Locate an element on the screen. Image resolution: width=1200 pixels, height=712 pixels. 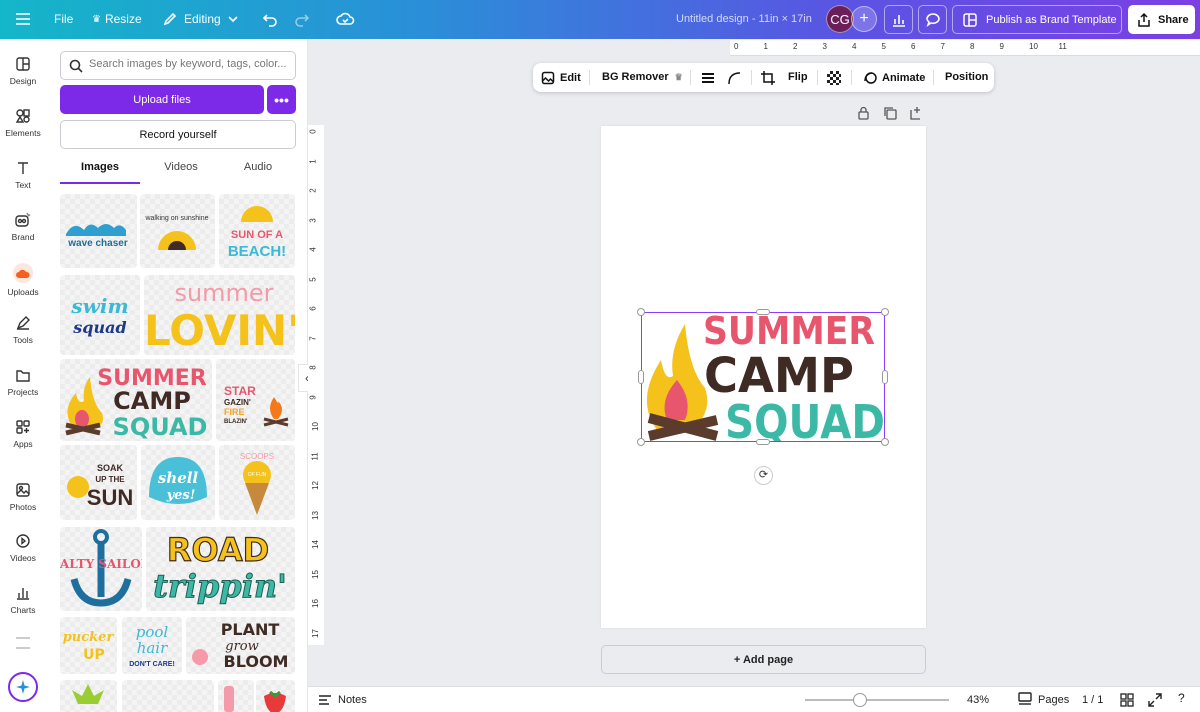
pages-button: Pages is located at coordinates (1043, 699).